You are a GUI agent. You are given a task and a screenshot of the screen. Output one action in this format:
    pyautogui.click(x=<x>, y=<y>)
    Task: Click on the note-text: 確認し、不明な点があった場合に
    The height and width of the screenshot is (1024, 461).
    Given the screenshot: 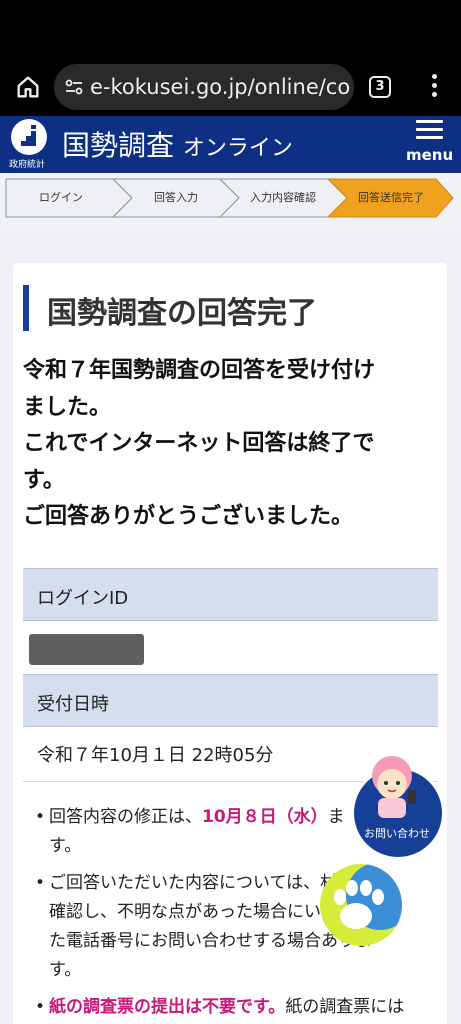 What is the action you would take?
    pyautogui.click(x=176, y=912)
    